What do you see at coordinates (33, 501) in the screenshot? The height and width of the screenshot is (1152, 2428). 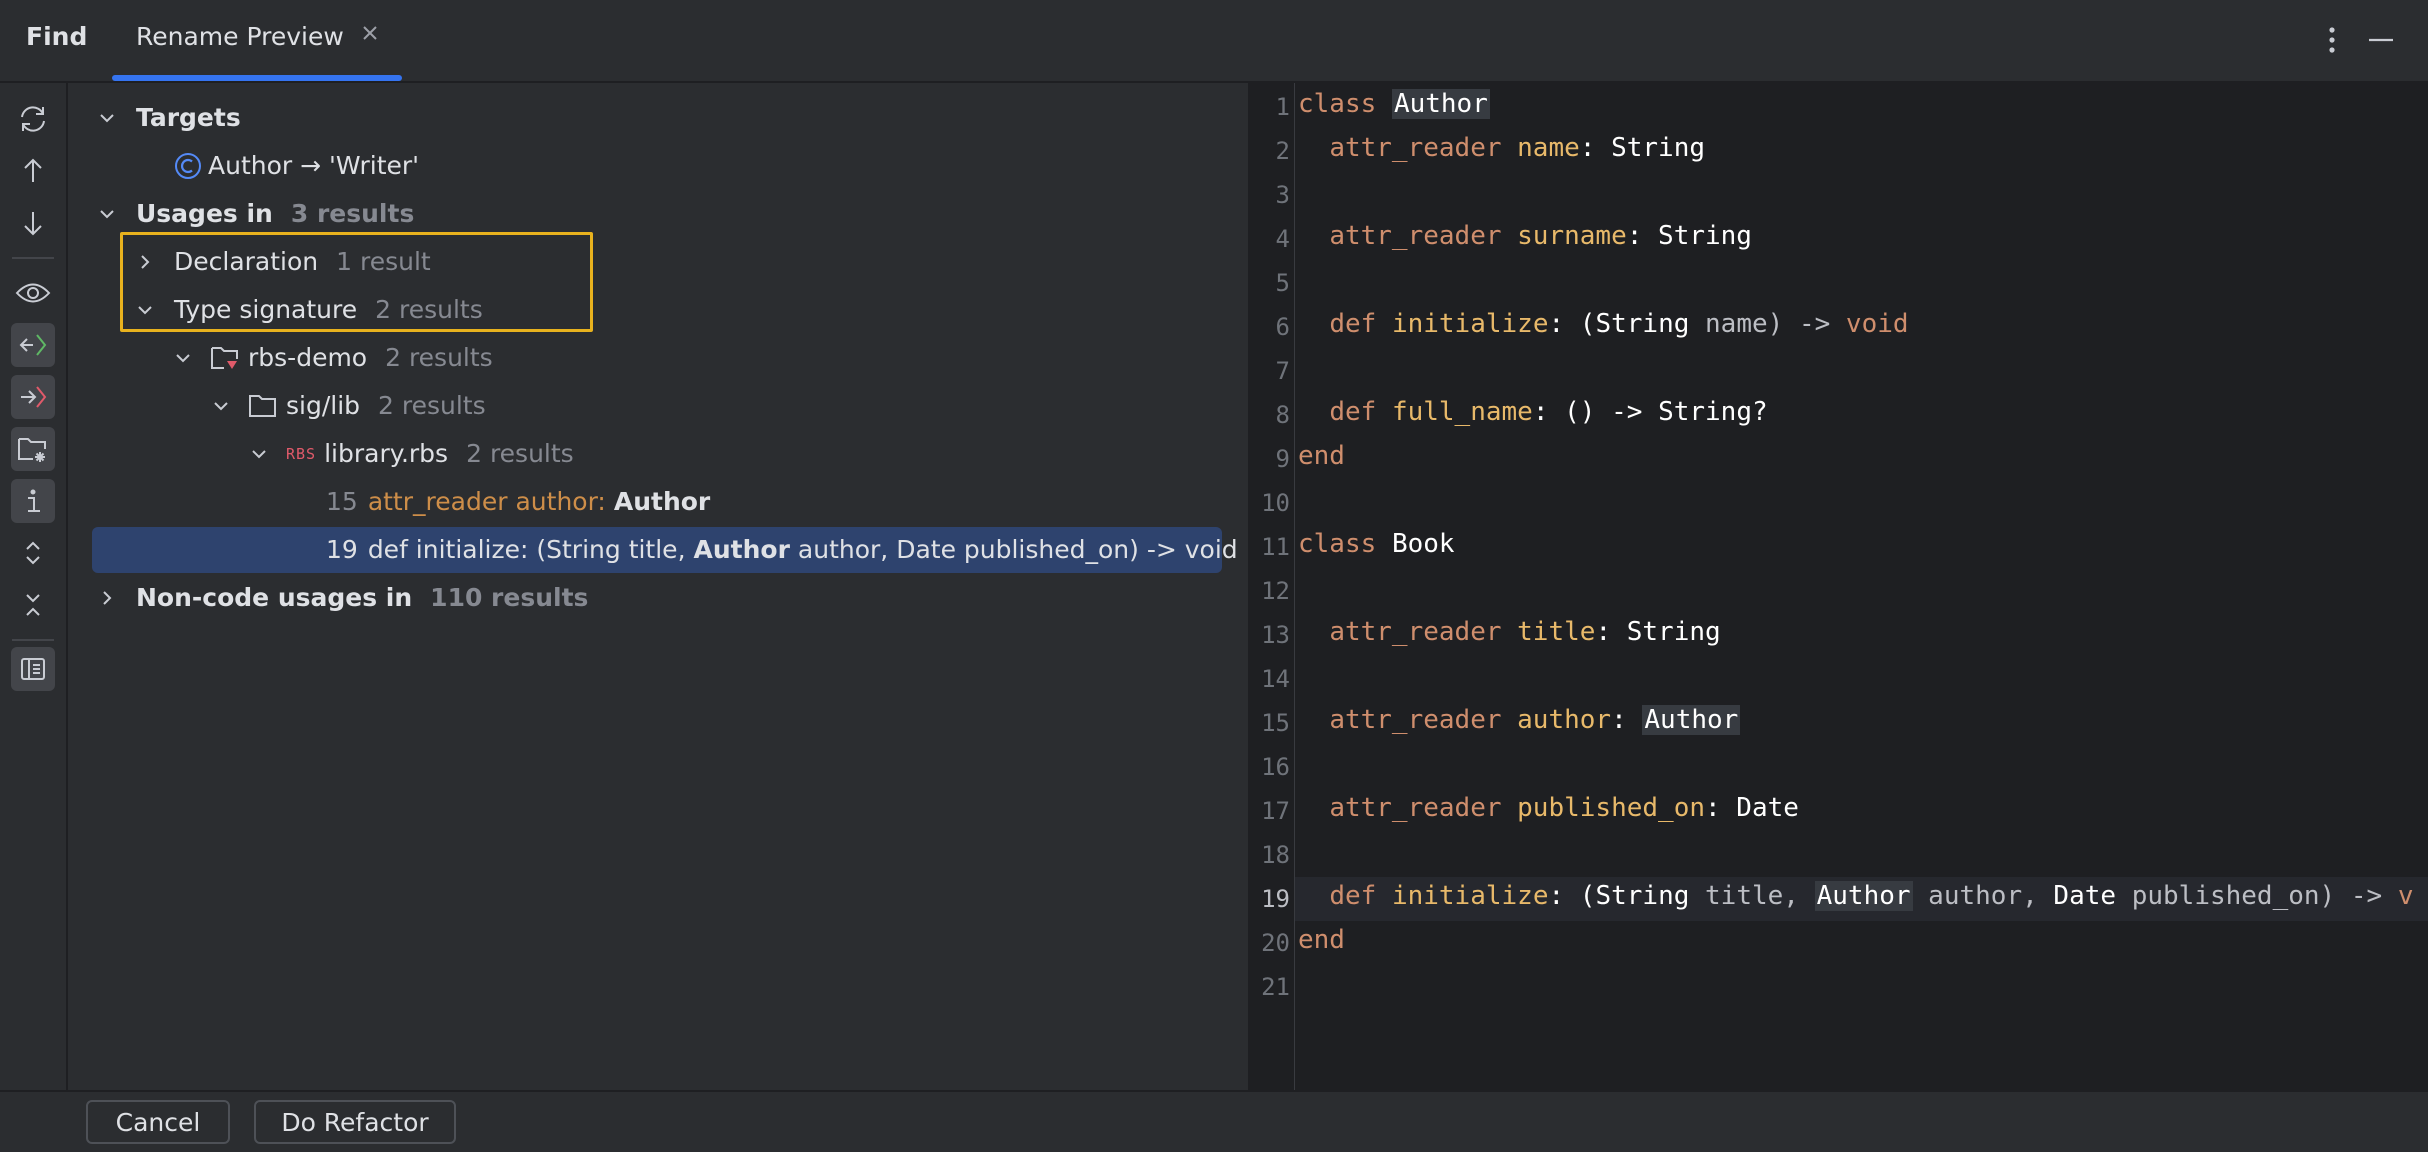 I see `info-icon` at bounding box center [33, 501].